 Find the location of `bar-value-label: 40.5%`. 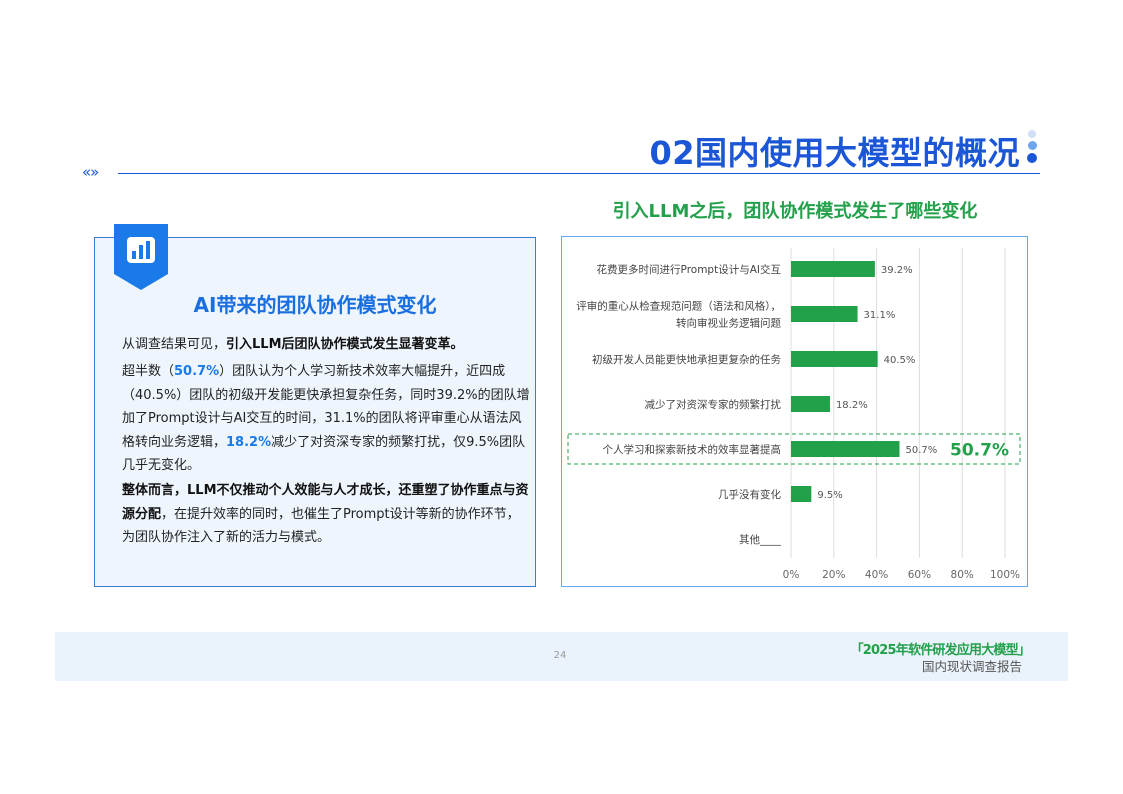

bar-value-label: 40.5% is located at coordinates (900, 360).